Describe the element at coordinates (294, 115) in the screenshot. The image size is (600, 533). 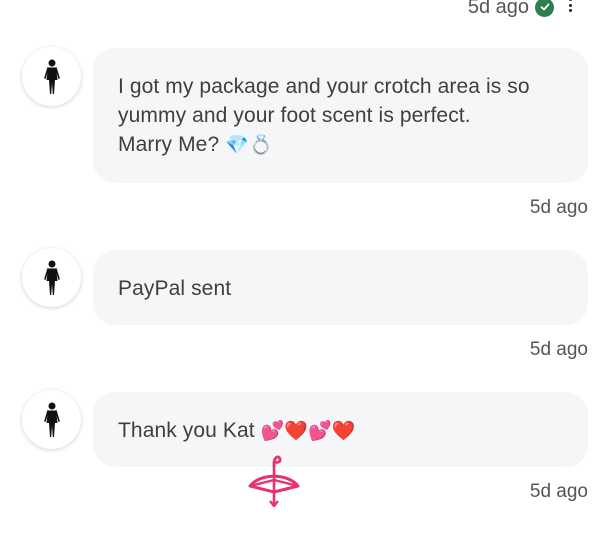
I see `message-text-line: yummy and your foot scent is perfect.` at that location.